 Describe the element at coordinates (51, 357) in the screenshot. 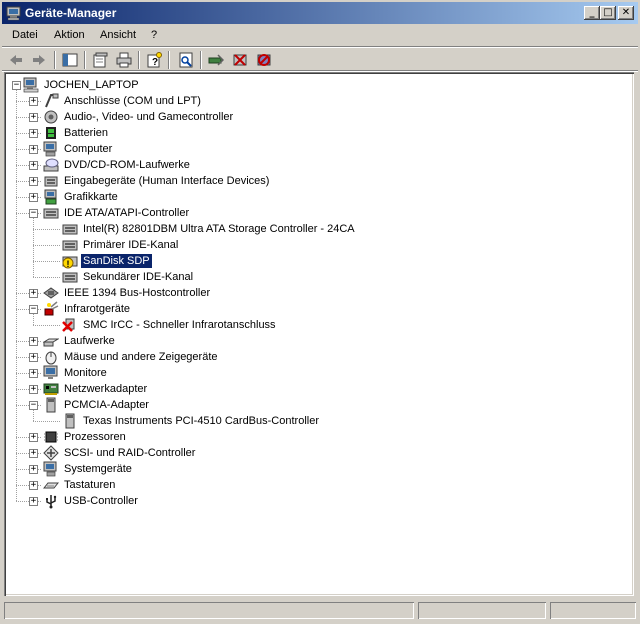

I see `mouse-icon` at that location.